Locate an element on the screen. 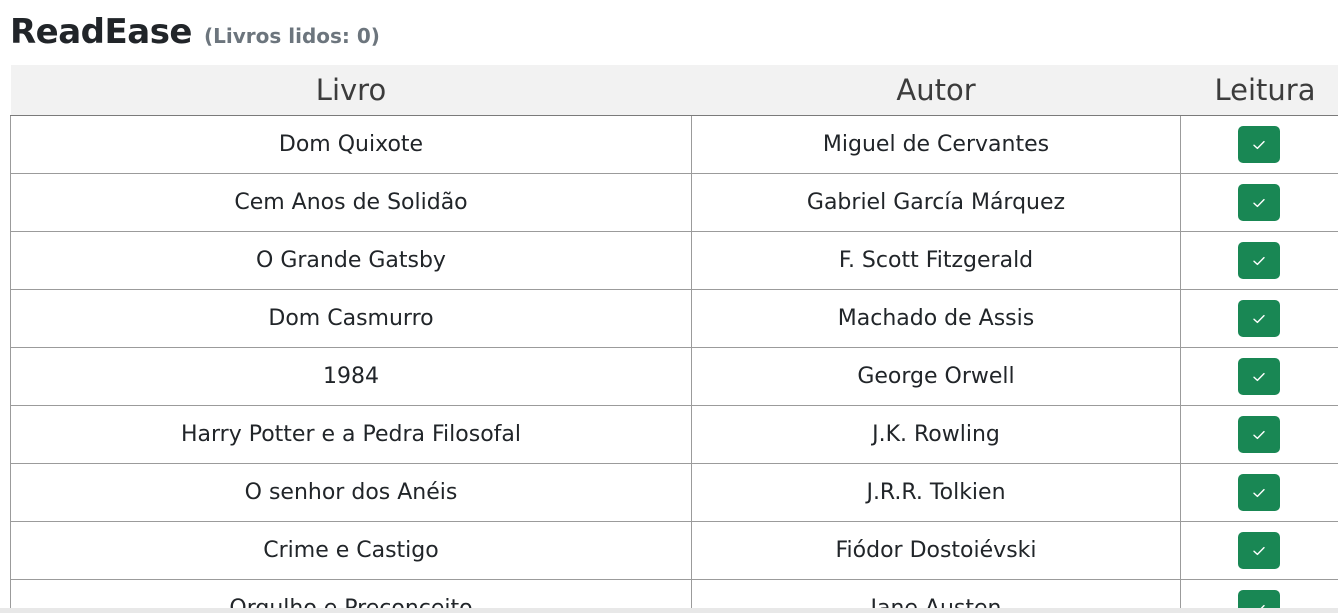 The image size is (1338, 613). horizontal-scrollbar is located at coordinates (669, 610).